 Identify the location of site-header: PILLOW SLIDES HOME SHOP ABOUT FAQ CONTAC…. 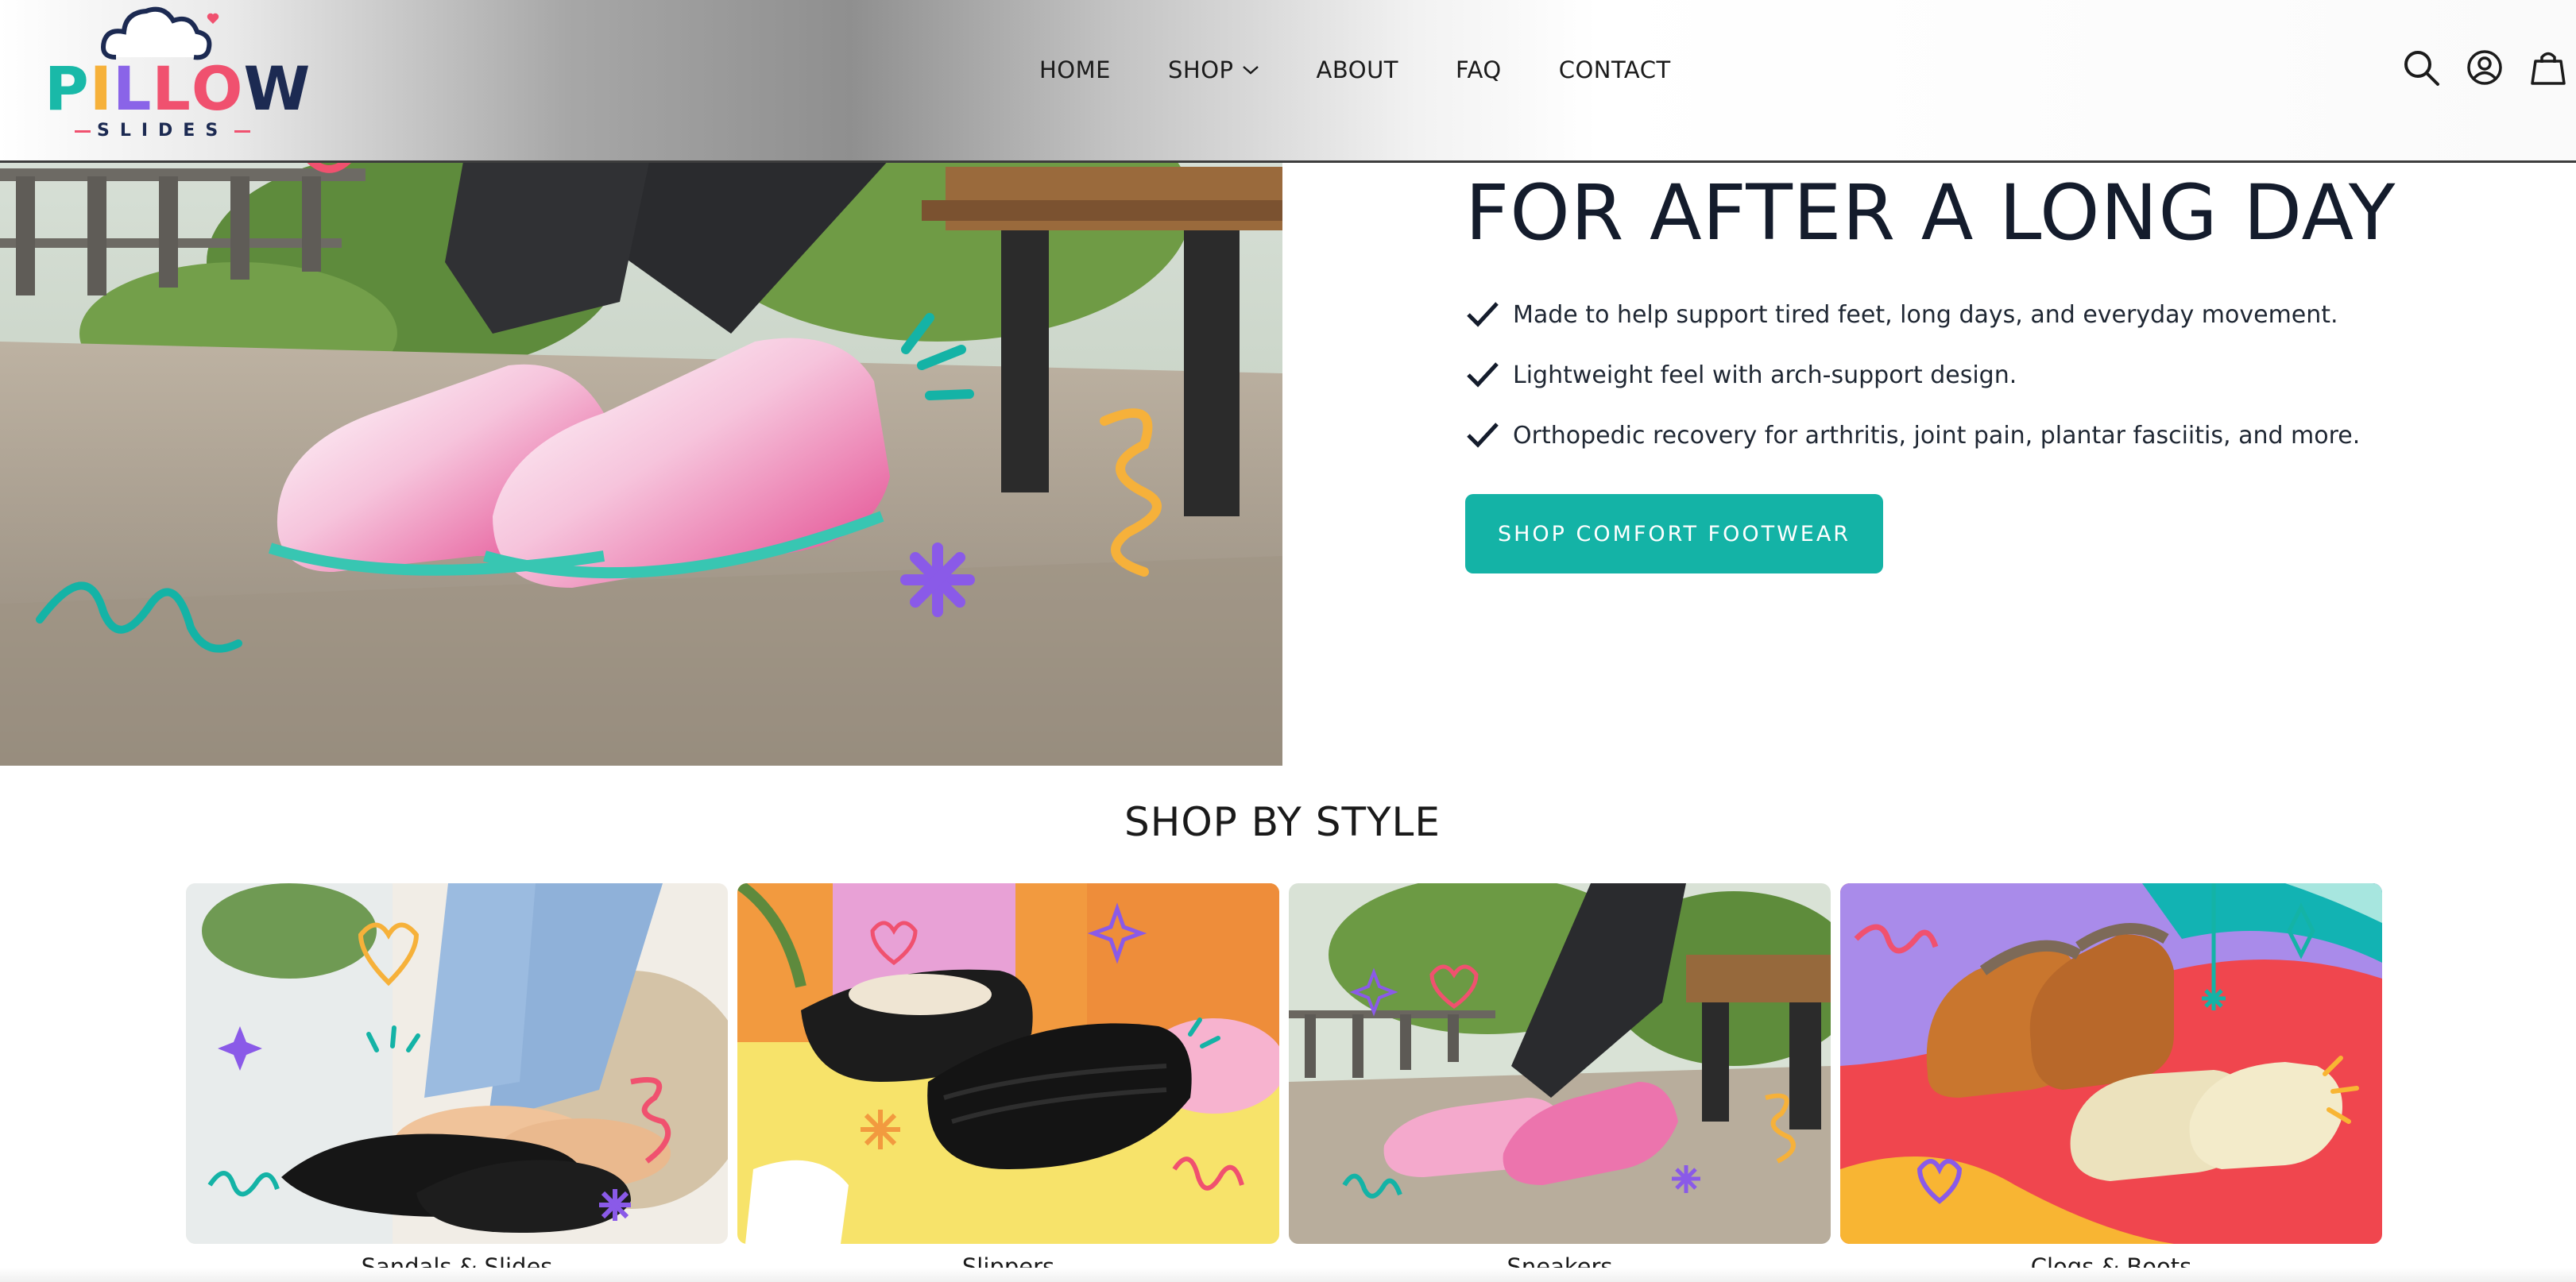
(1288, 81).